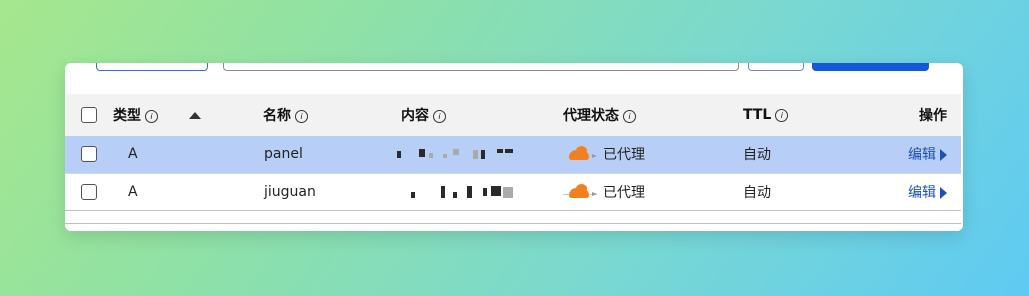 This screenshot has height=296, width=1029. Describe the element at coordinates (481, 67) in the screenshot. I see `search-input` at that location.